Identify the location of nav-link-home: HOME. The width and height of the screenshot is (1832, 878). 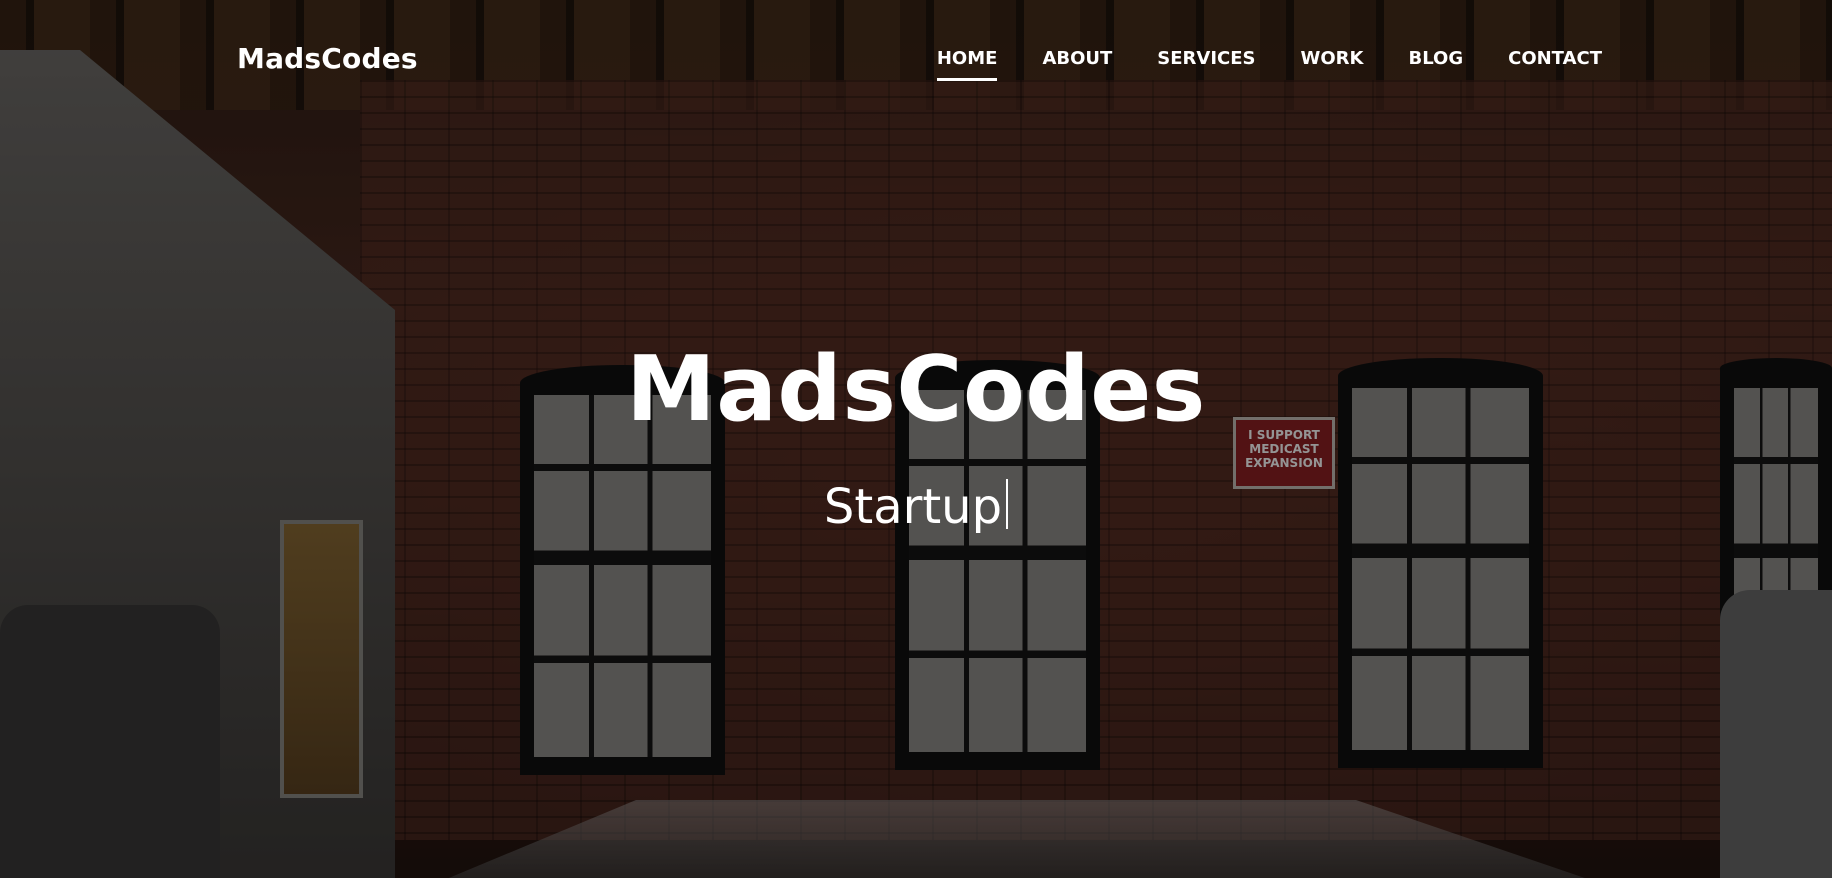
(966, 64).